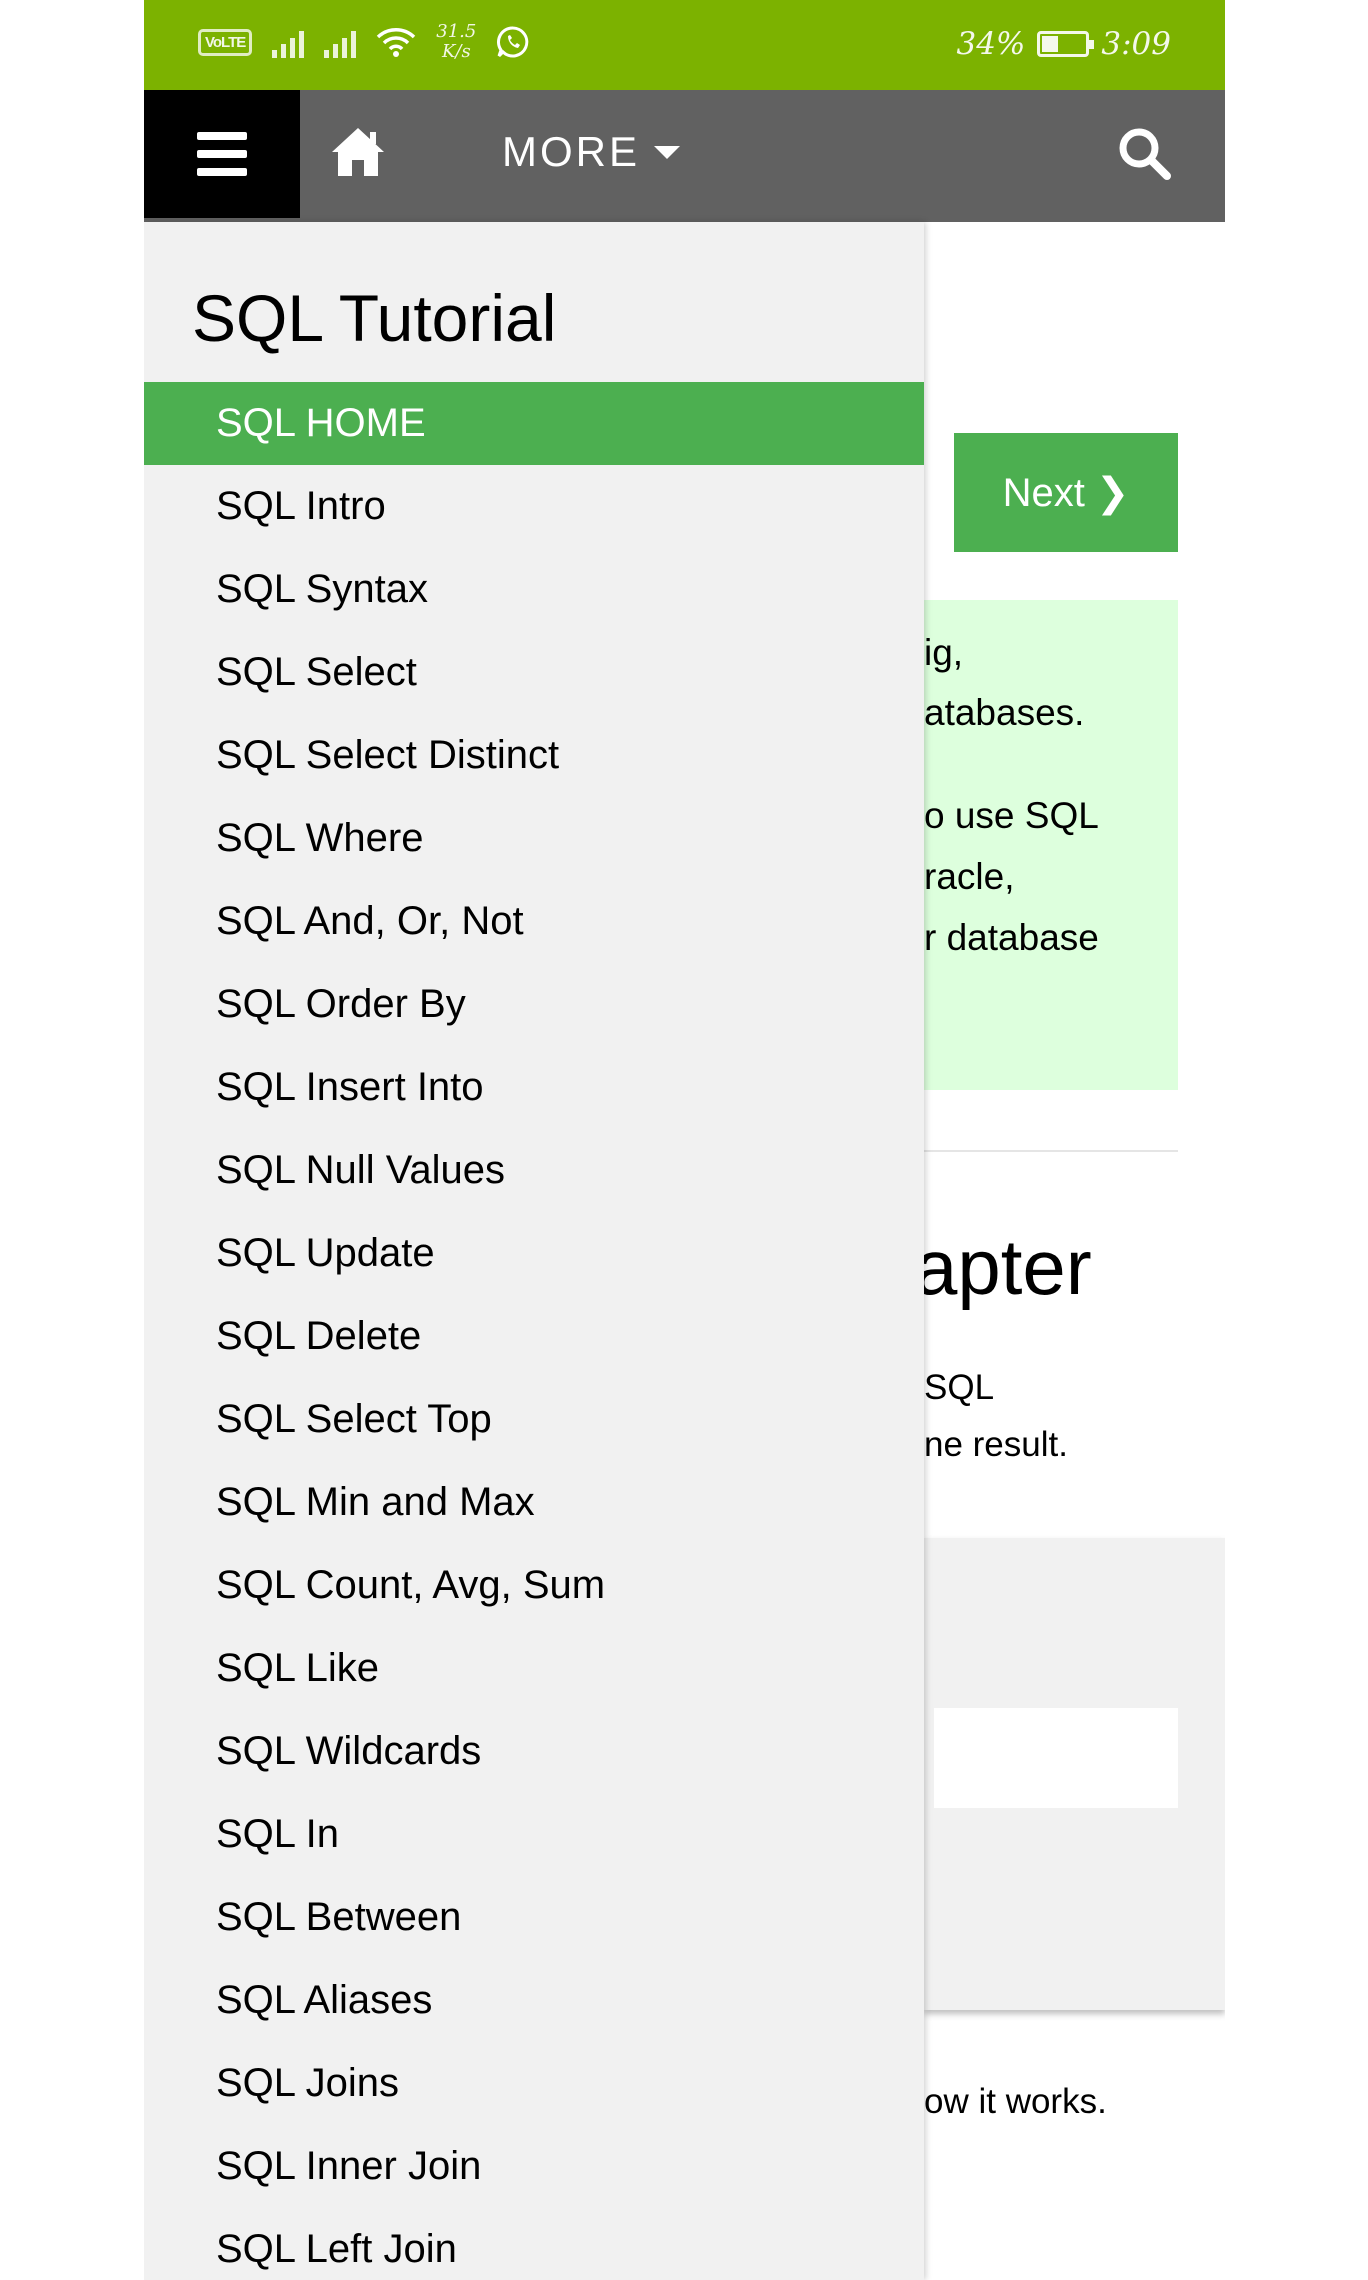  What do you see at coordinates (684, 156) in the screenshot?
I see `top-navbar: MORE` at bounding box center [684, 156].